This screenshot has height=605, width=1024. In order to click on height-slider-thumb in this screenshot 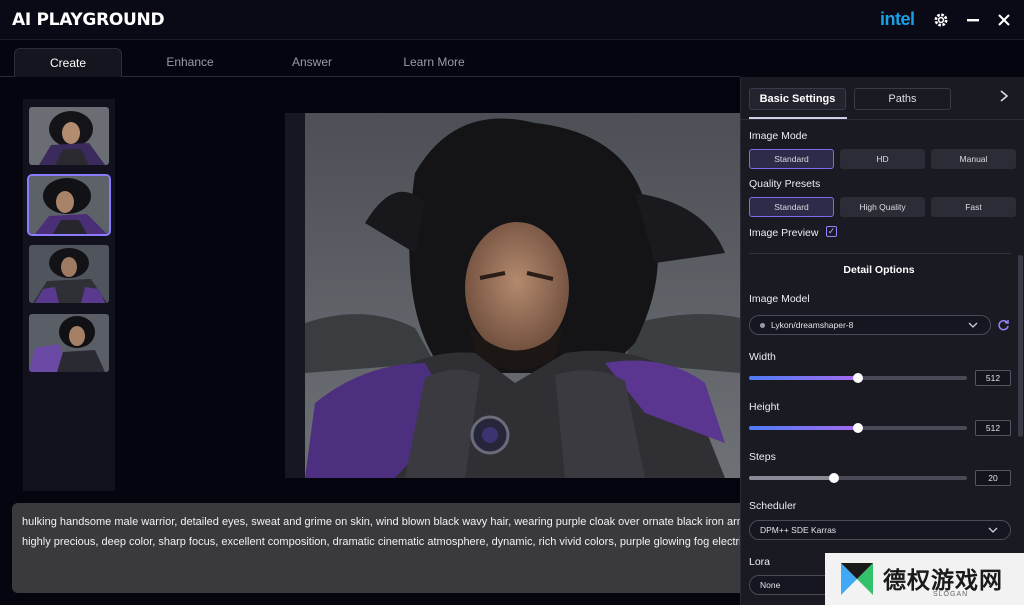, I will do `click(858, 428)`.